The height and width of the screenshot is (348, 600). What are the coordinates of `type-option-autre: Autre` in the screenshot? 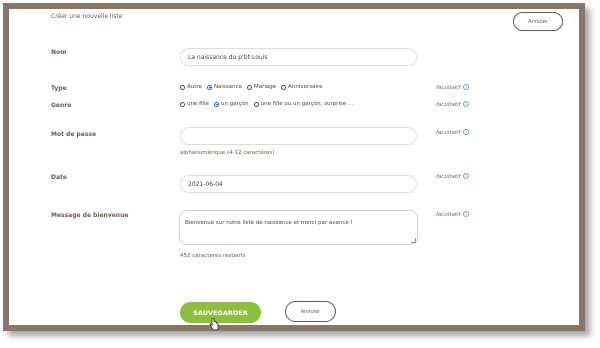 It's located at (191, 87).